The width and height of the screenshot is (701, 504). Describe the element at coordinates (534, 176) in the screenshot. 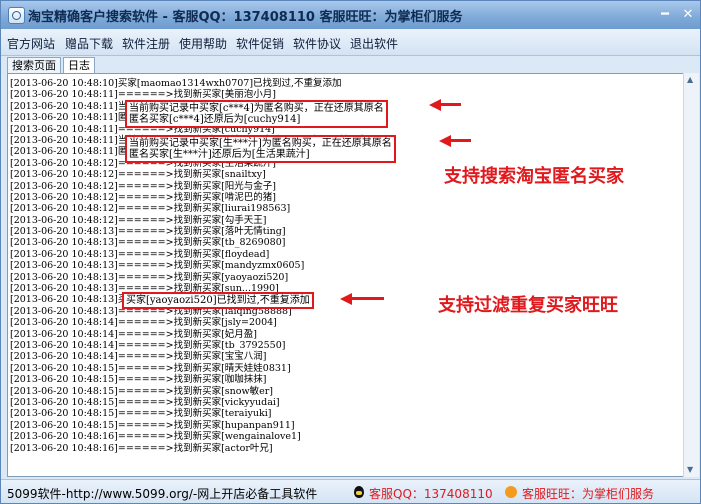

I see `callout-anonymous-buyer: 支持搜索淘宝匿名买家` at that location.